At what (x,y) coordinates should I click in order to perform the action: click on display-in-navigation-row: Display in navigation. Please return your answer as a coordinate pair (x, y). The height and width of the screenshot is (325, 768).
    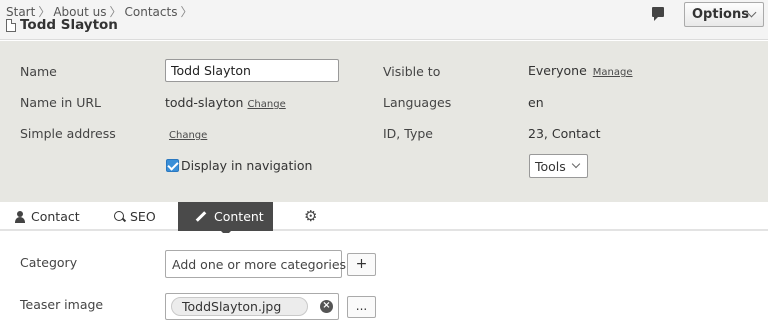
    Looking at the image, I should click on (239, 165).